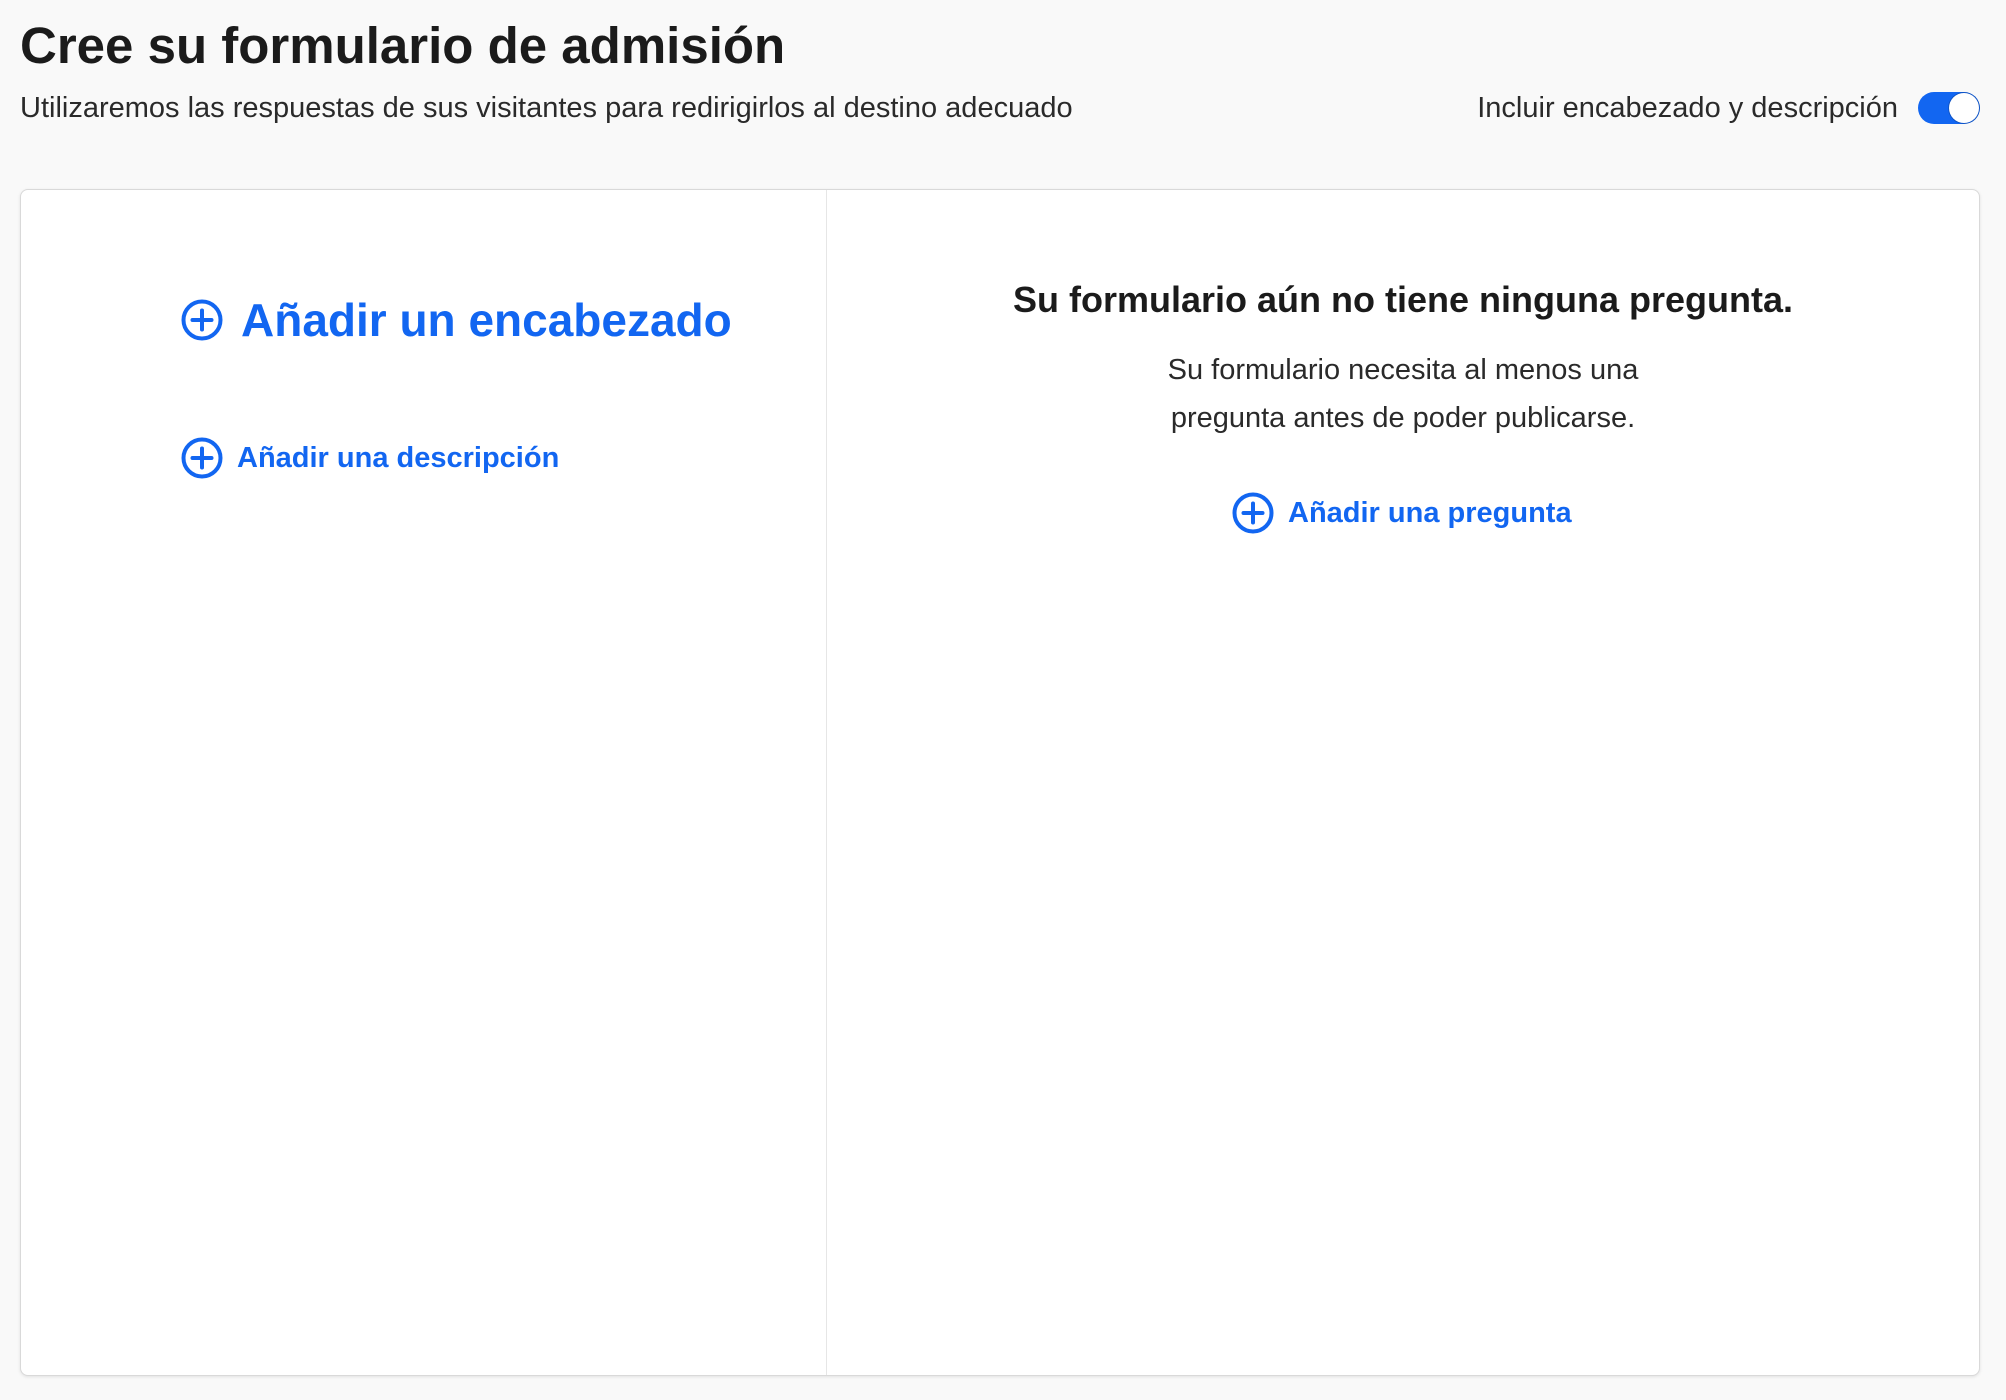 This screenshot has width=2006, height=1400. I want to click on add-description-button: Añadir una descripción, so click(370, 458).